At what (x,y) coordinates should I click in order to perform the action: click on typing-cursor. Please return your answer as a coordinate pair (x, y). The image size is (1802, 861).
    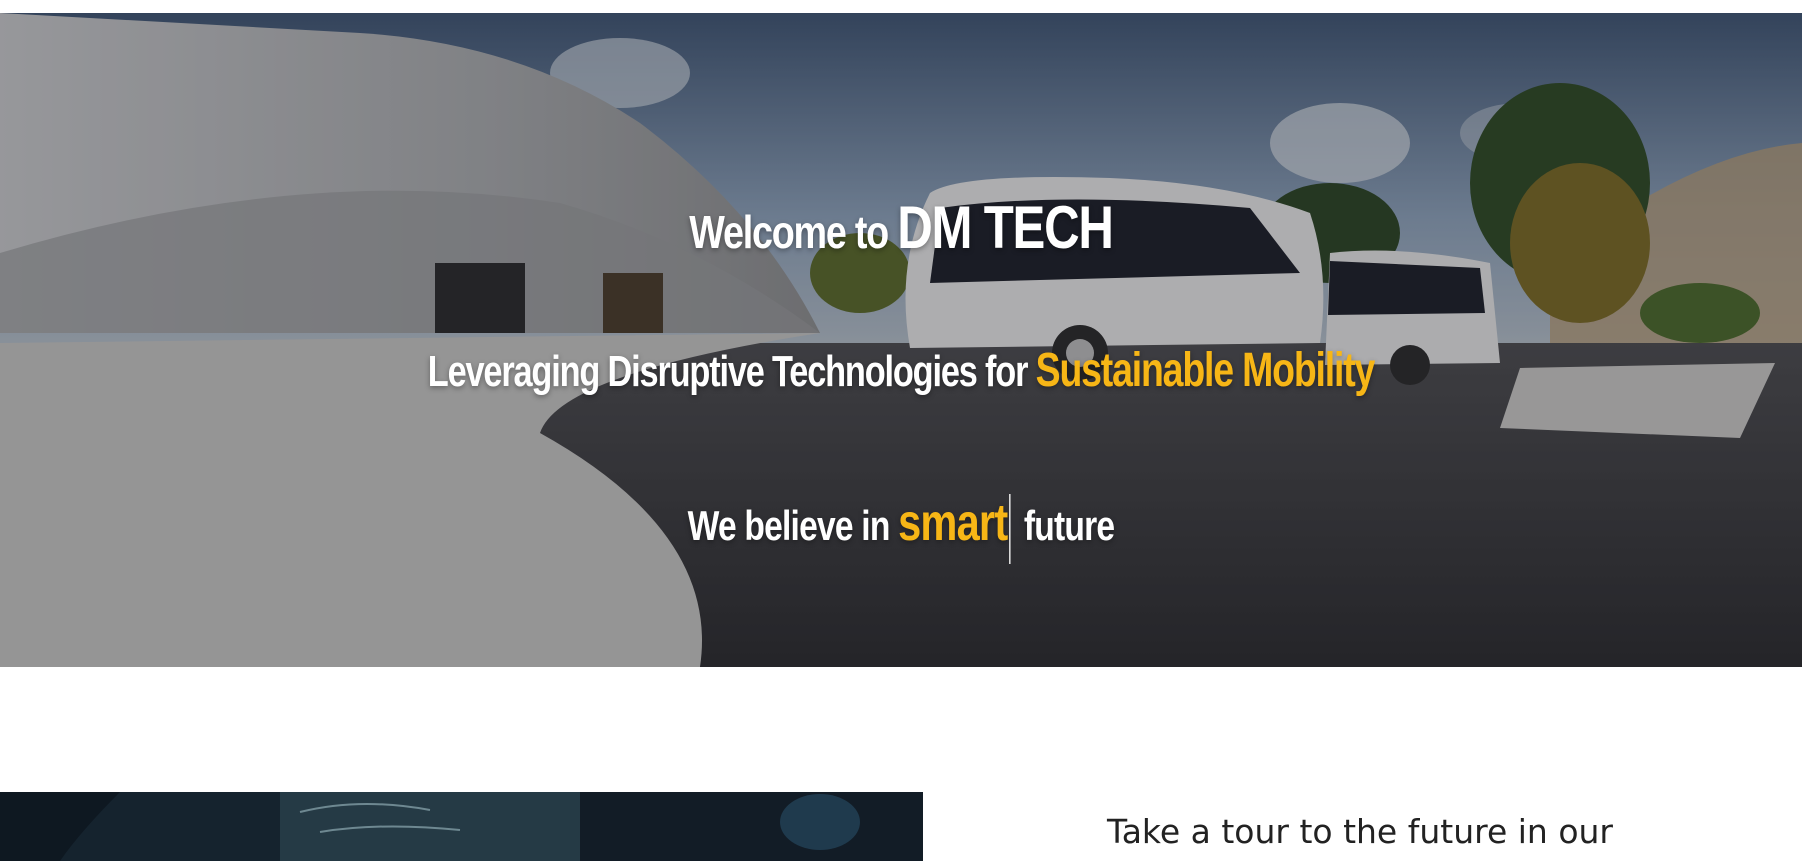
    Looking at the image, I should click on (1009, 528).